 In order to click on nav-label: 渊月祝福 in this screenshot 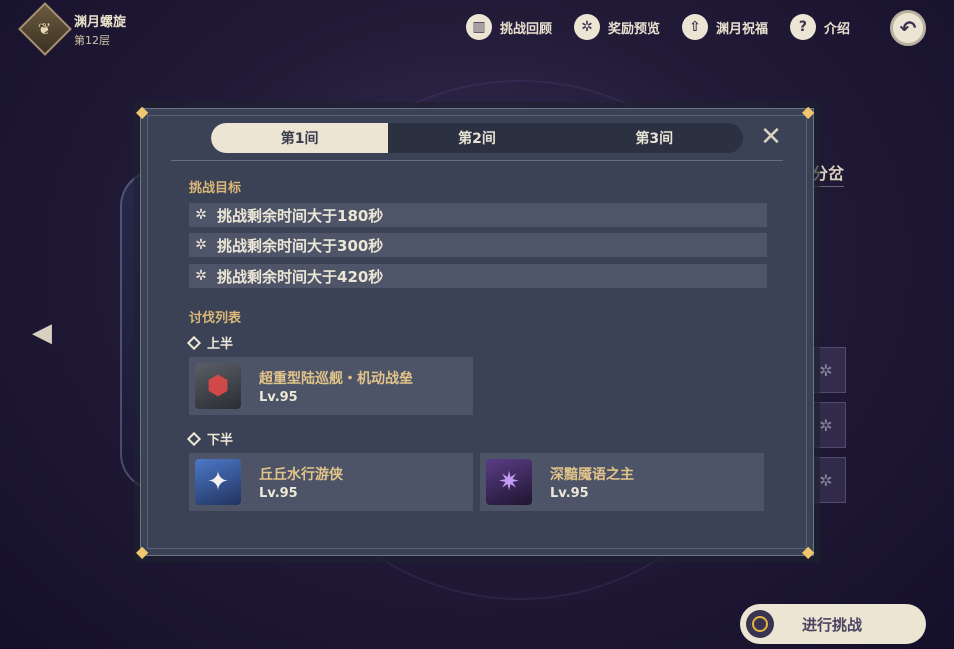, I will do `click(741, 29)`.